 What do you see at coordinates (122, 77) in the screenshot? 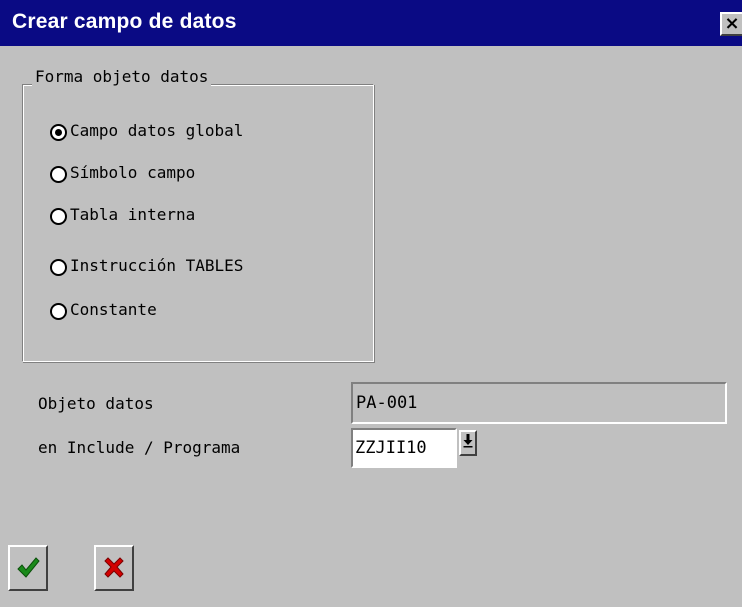
I see `group-legend: Forma objeto datos` at bounding box center [122, 77].